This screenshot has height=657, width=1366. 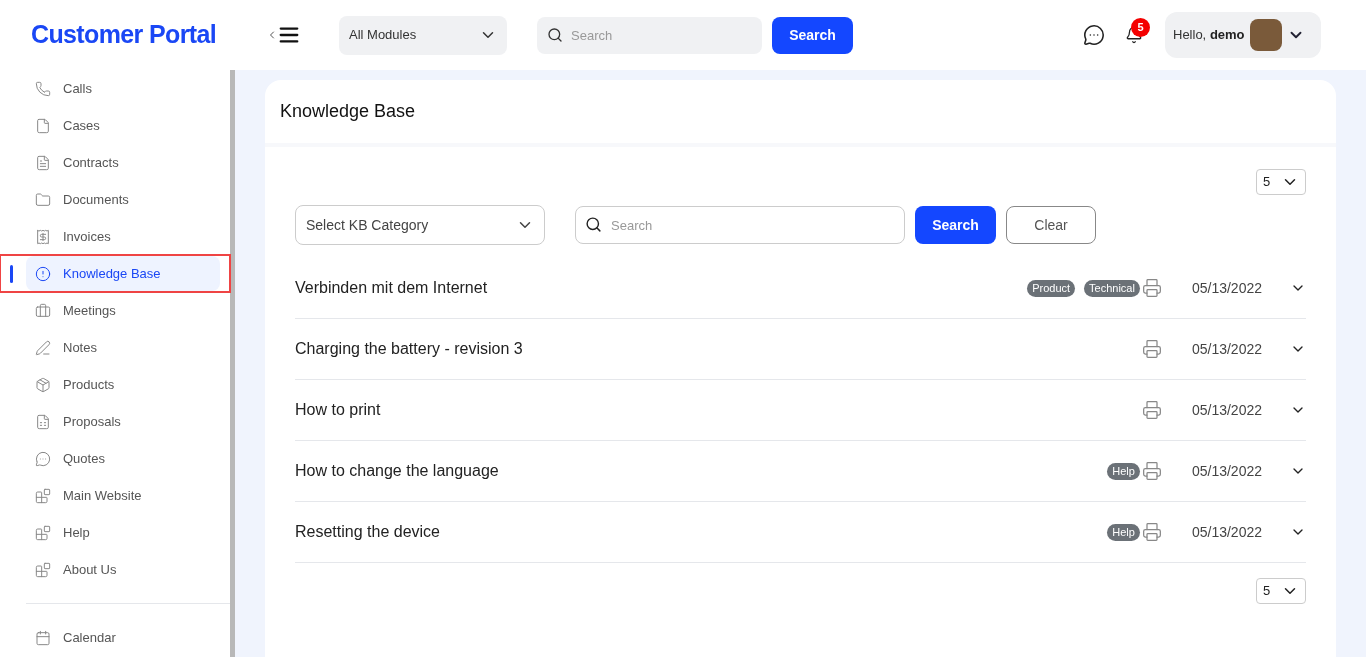 What do you see at coordinates (701, 532) in the screenshot?
I see `article-title: Resetting the device` at bounding box center [701, 532].